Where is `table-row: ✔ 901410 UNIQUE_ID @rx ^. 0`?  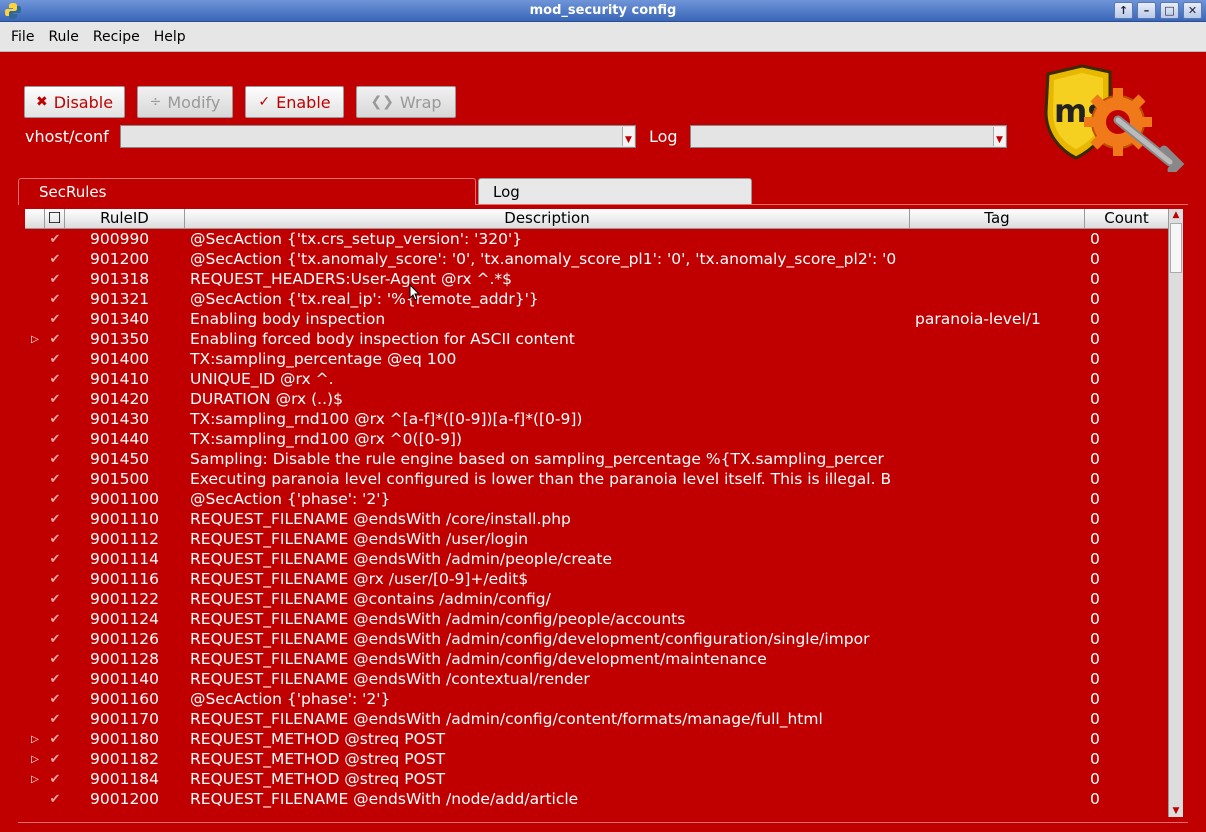 table-row: ✔ 901410 UNIQUE_ID @rx ^. 0 is located at coordinates (596, 379).